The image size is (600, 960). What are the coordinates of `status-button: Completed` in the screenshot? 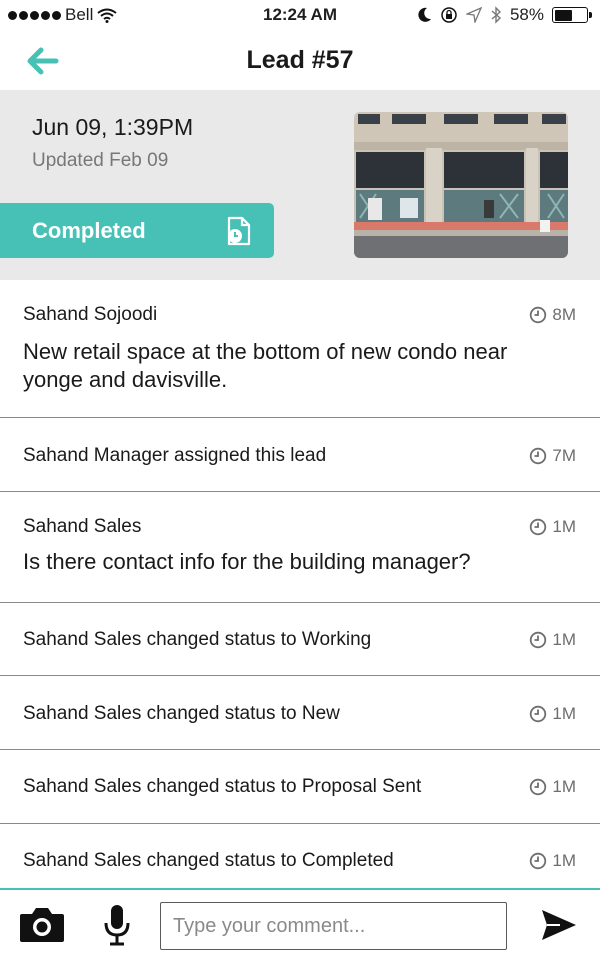 It's located at (137, 230).